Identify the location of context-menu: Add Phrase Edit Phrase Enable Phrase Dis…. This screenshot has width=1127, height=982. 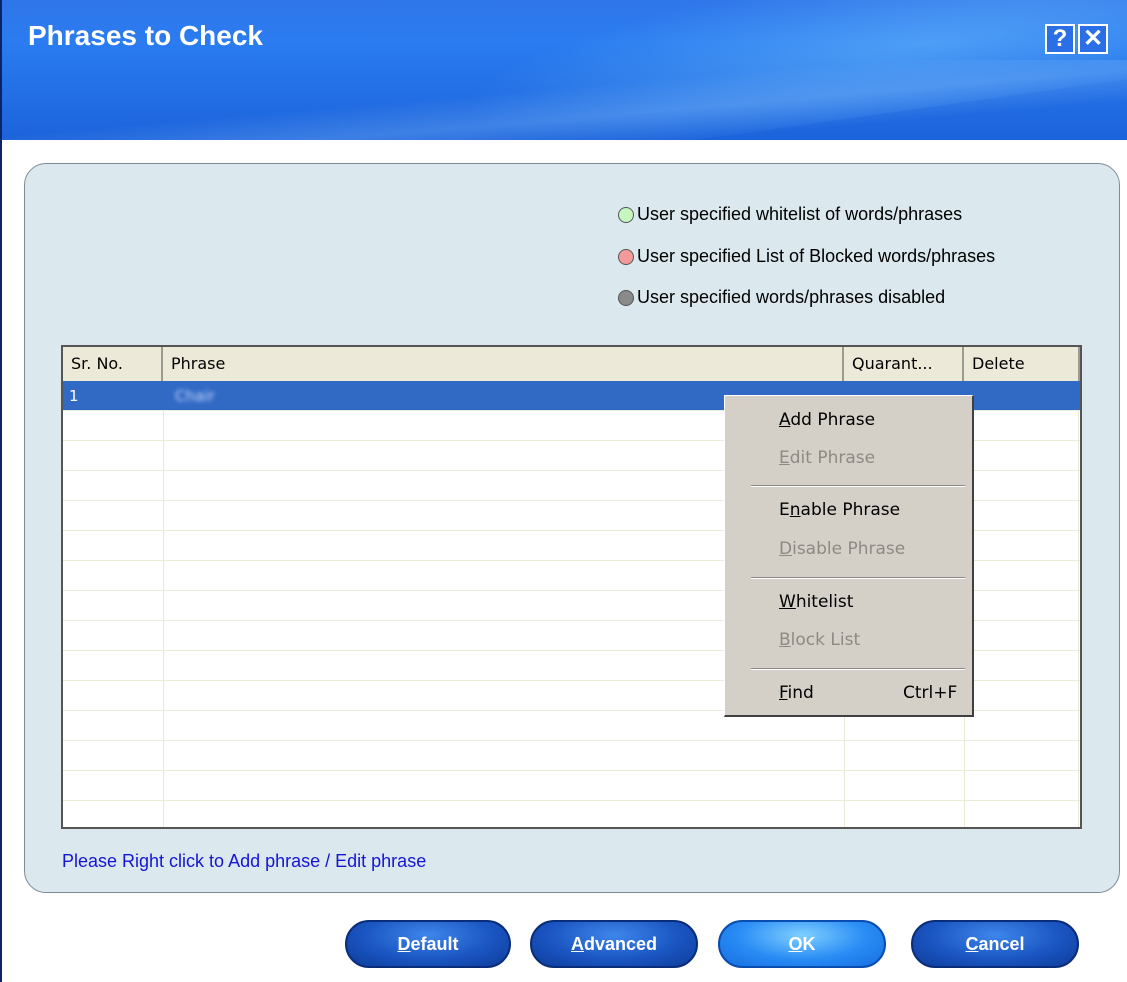
(849, 556).